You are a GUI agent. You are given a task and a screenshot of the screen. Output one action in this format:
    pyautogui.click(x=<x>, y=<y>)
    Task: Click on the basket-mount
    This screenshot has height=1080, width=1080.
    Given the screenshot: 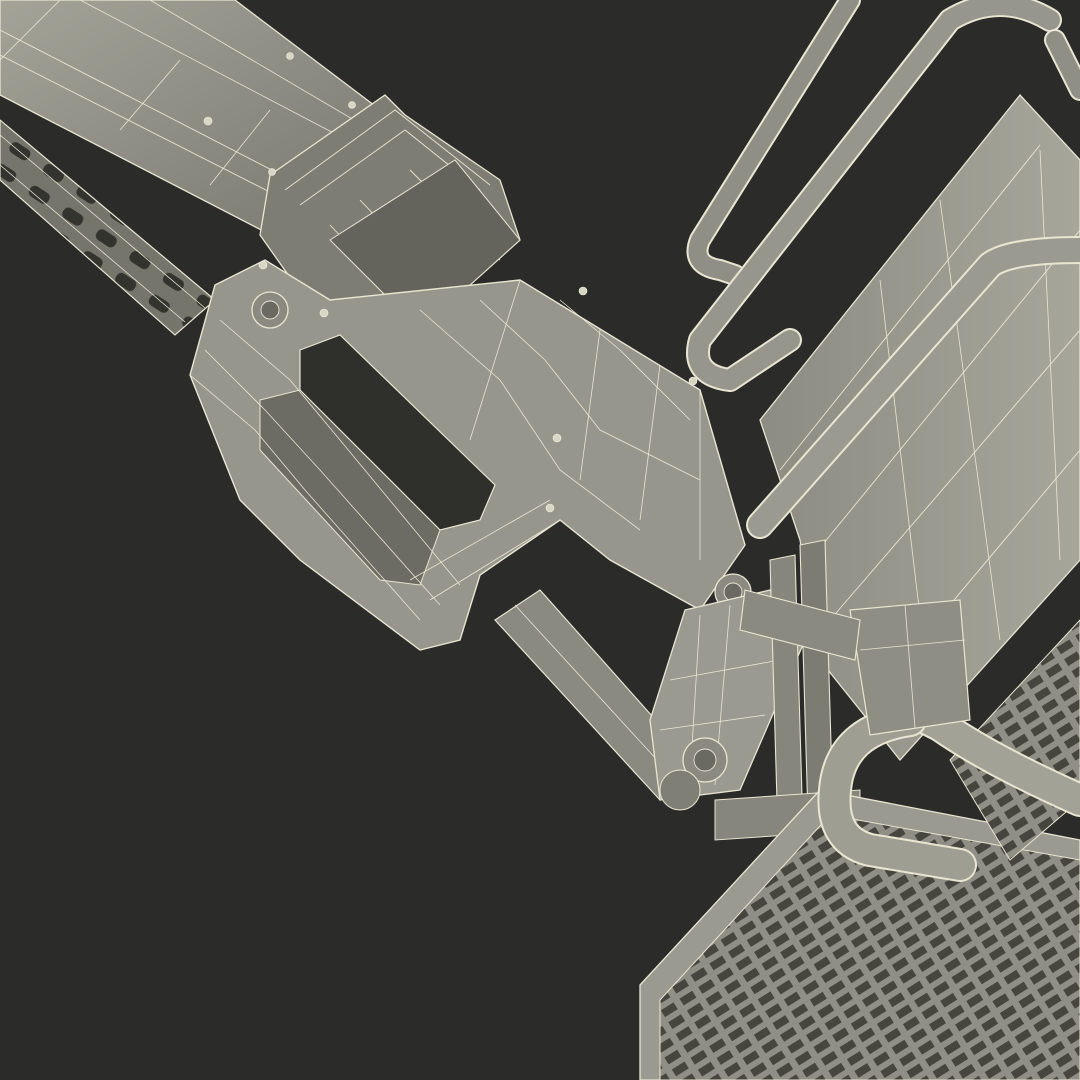 What is the action you would take?
    pyautogui.click(x=910, y=667)
    